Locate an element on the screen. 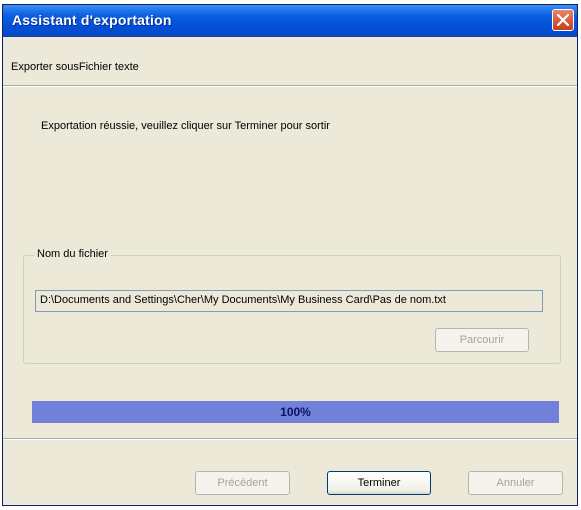 Image resolution: width=581 pixels, height=510 pixels. progress-bar: 100% is located at coordinates (295, 412).